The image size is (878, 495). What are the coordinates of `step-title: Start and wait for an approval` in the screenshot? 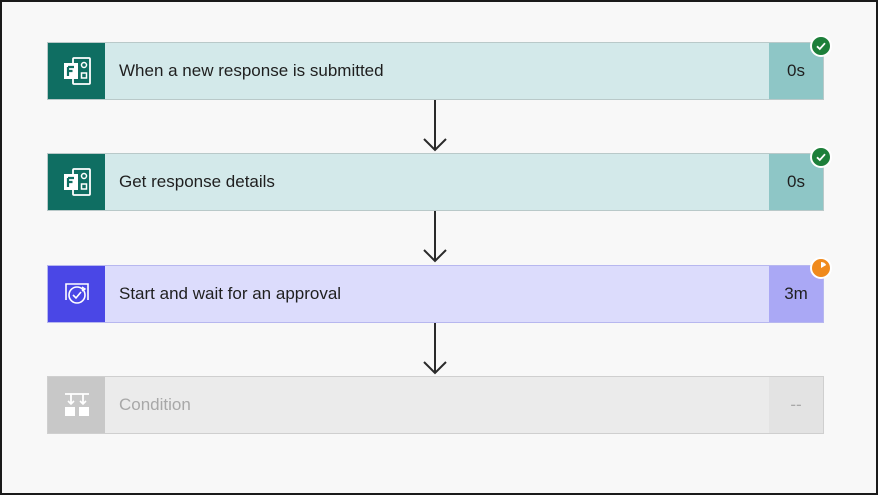 It's located at (437, 294).